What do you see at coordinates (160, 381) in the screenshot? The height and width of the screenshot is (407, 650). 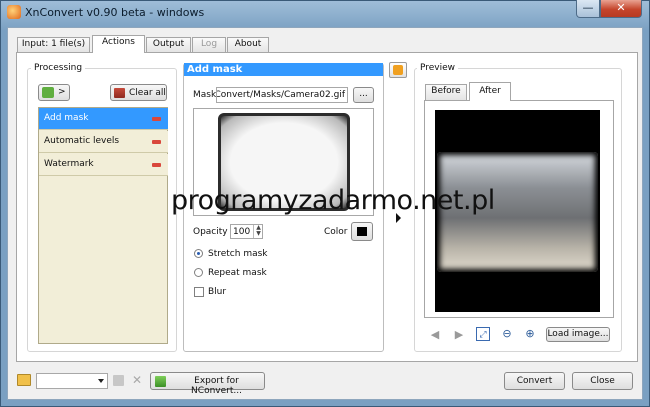 I see `export-icon` at bounding box center [160, 381].